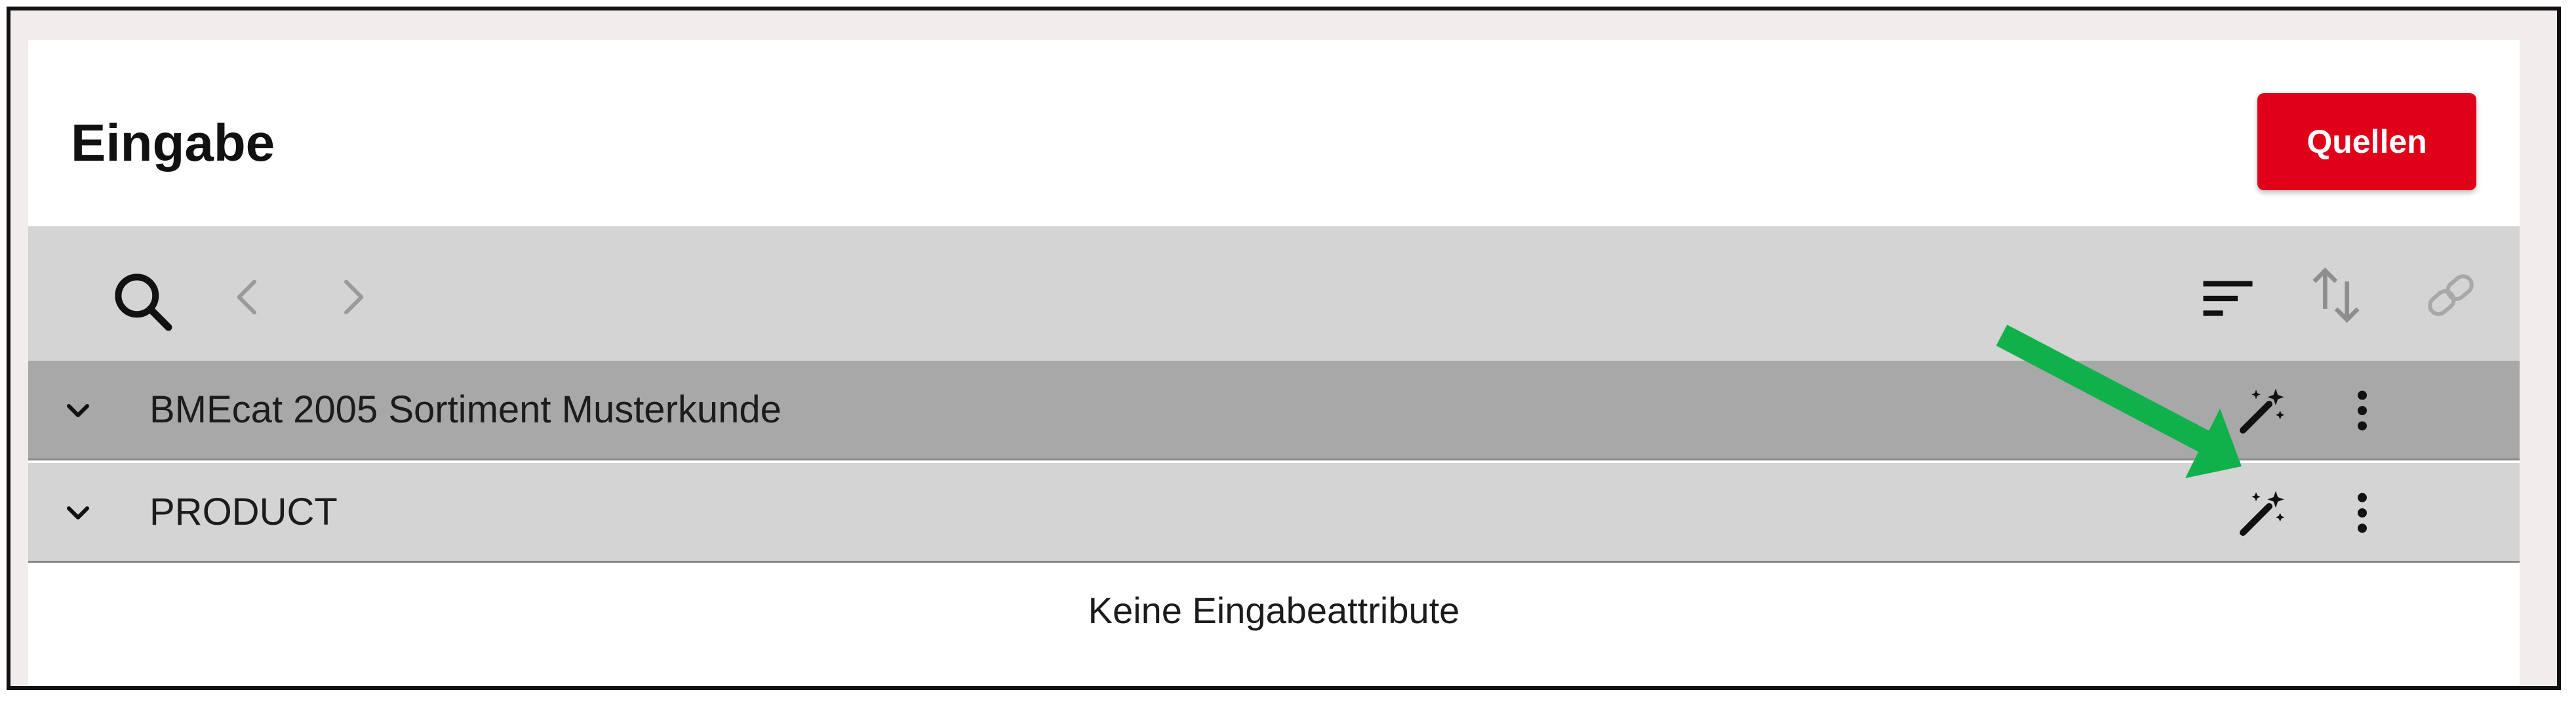  What do you see at coordinates (173, 143) in the screenshot?
I see `panel-title: Eingabe` at bounding box center [173, 143].